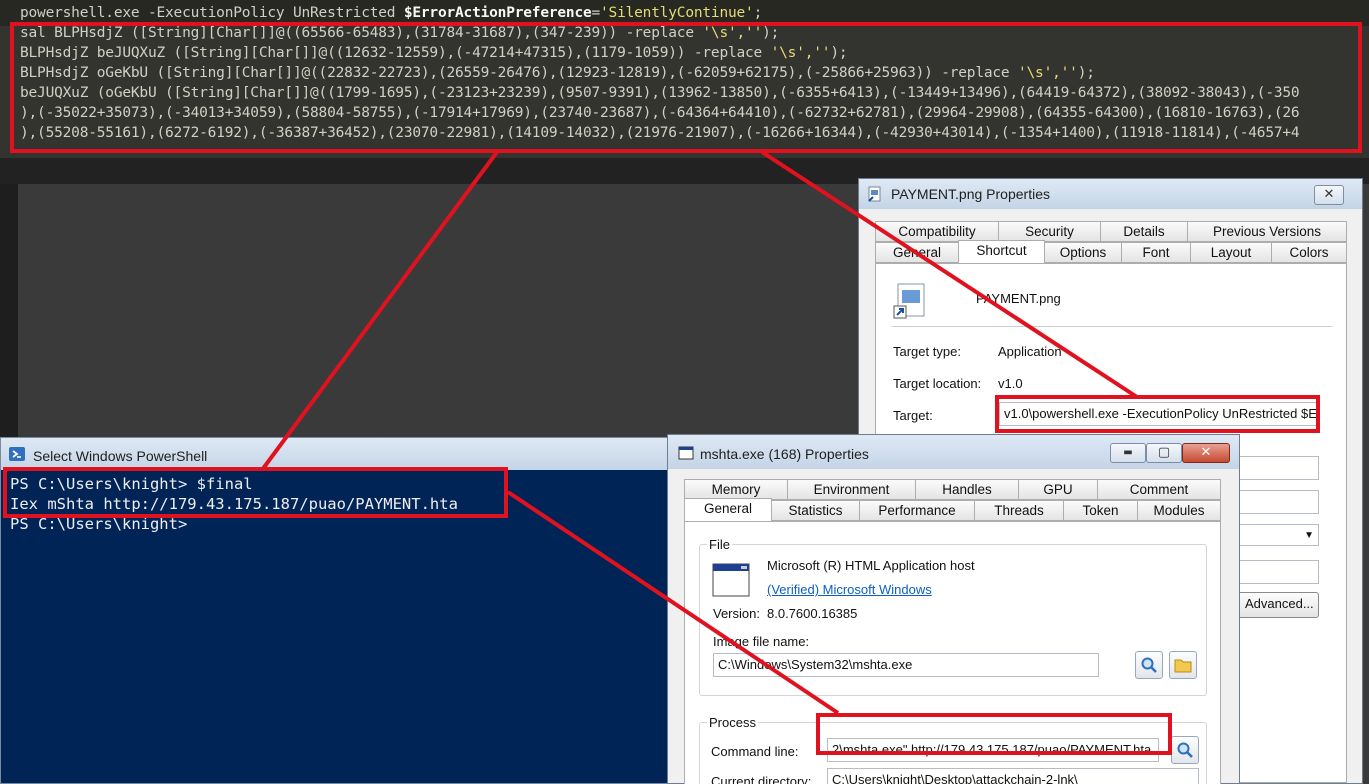 Image resolution: width=1369 pixels, height=784 pixels. Describe the element at coordinates (761, 641) in the screenshot. I see `image-file-label: Image file name:` at that location.